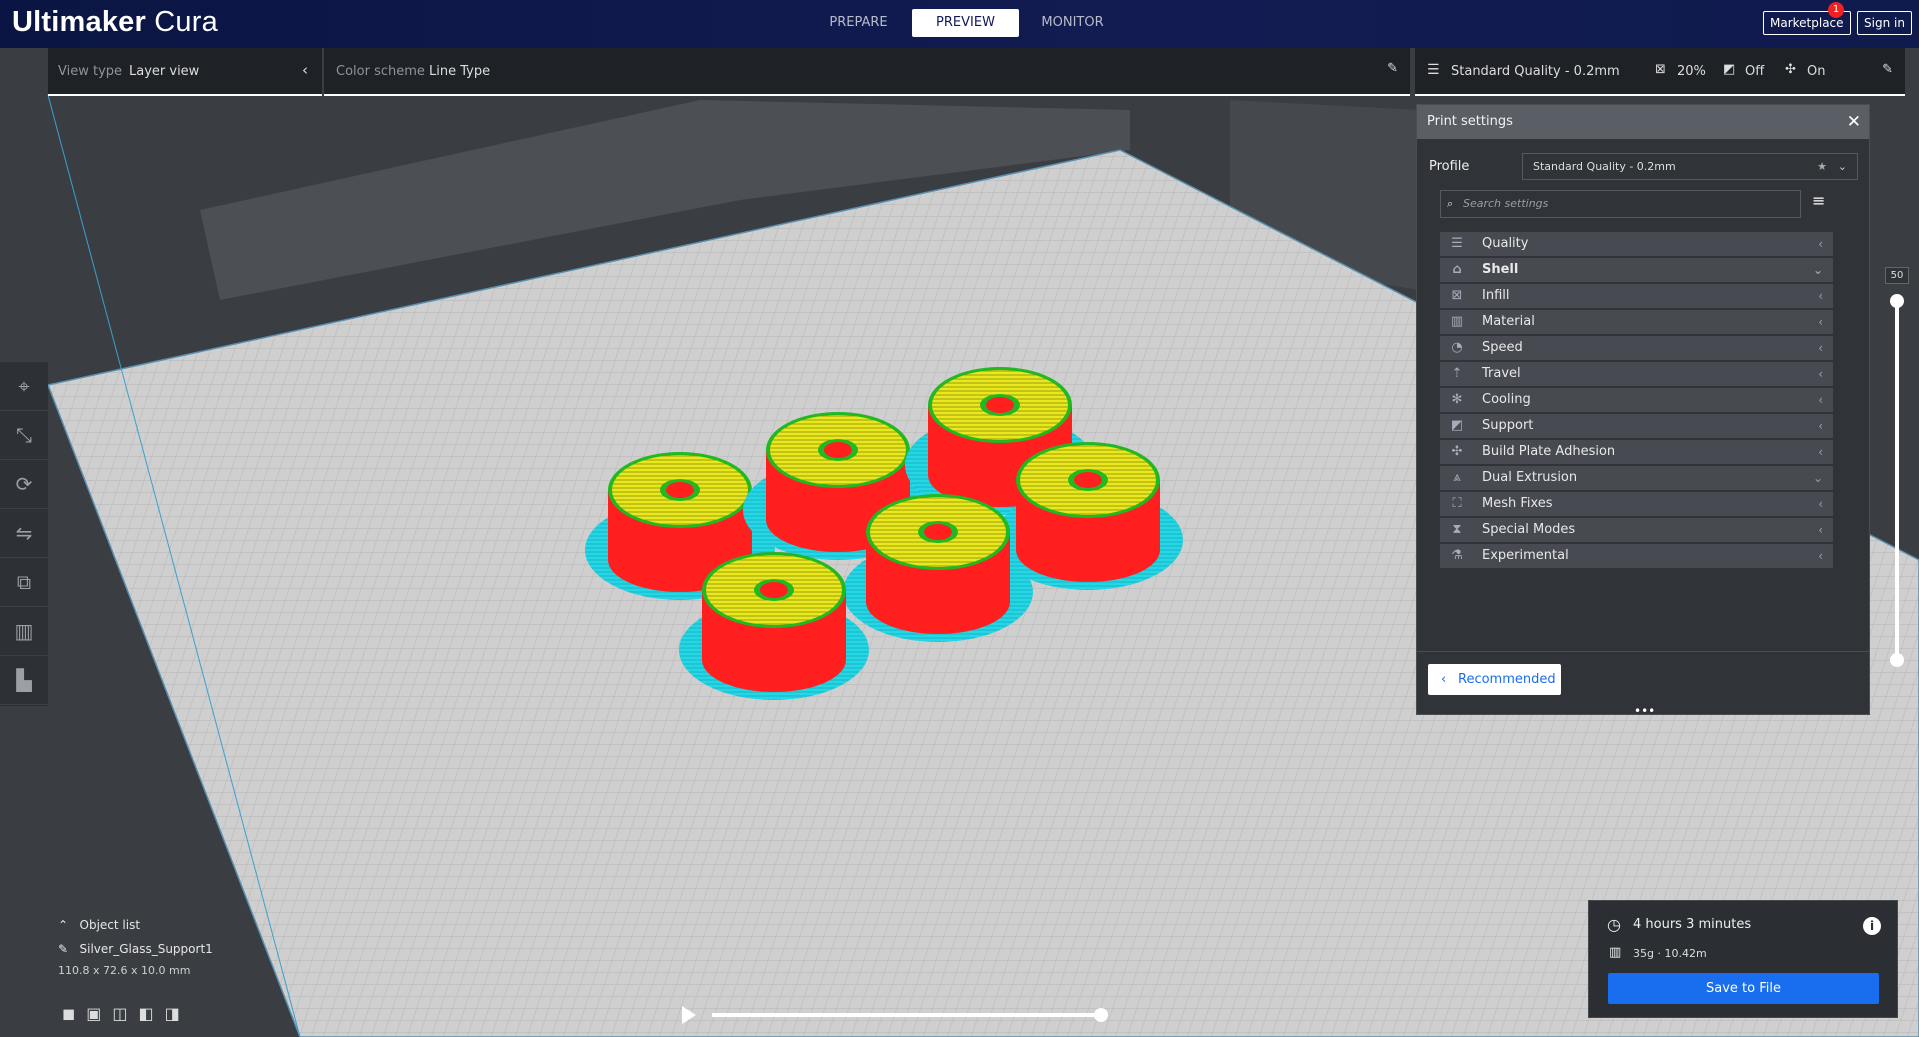 The height and width of the screenshot is (1037, 1919). What do you see at coordinates (164, 71) in the screenshot?
I see `view-type-value: Layer view` at bounding box center [164, 71].